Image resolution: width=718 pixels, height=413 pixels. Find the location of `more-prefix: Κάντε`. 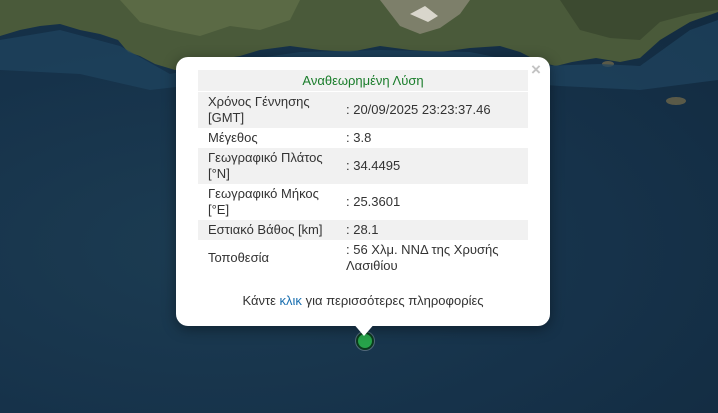

more-prefix: Κάντε is located at coordinates (259, 300).